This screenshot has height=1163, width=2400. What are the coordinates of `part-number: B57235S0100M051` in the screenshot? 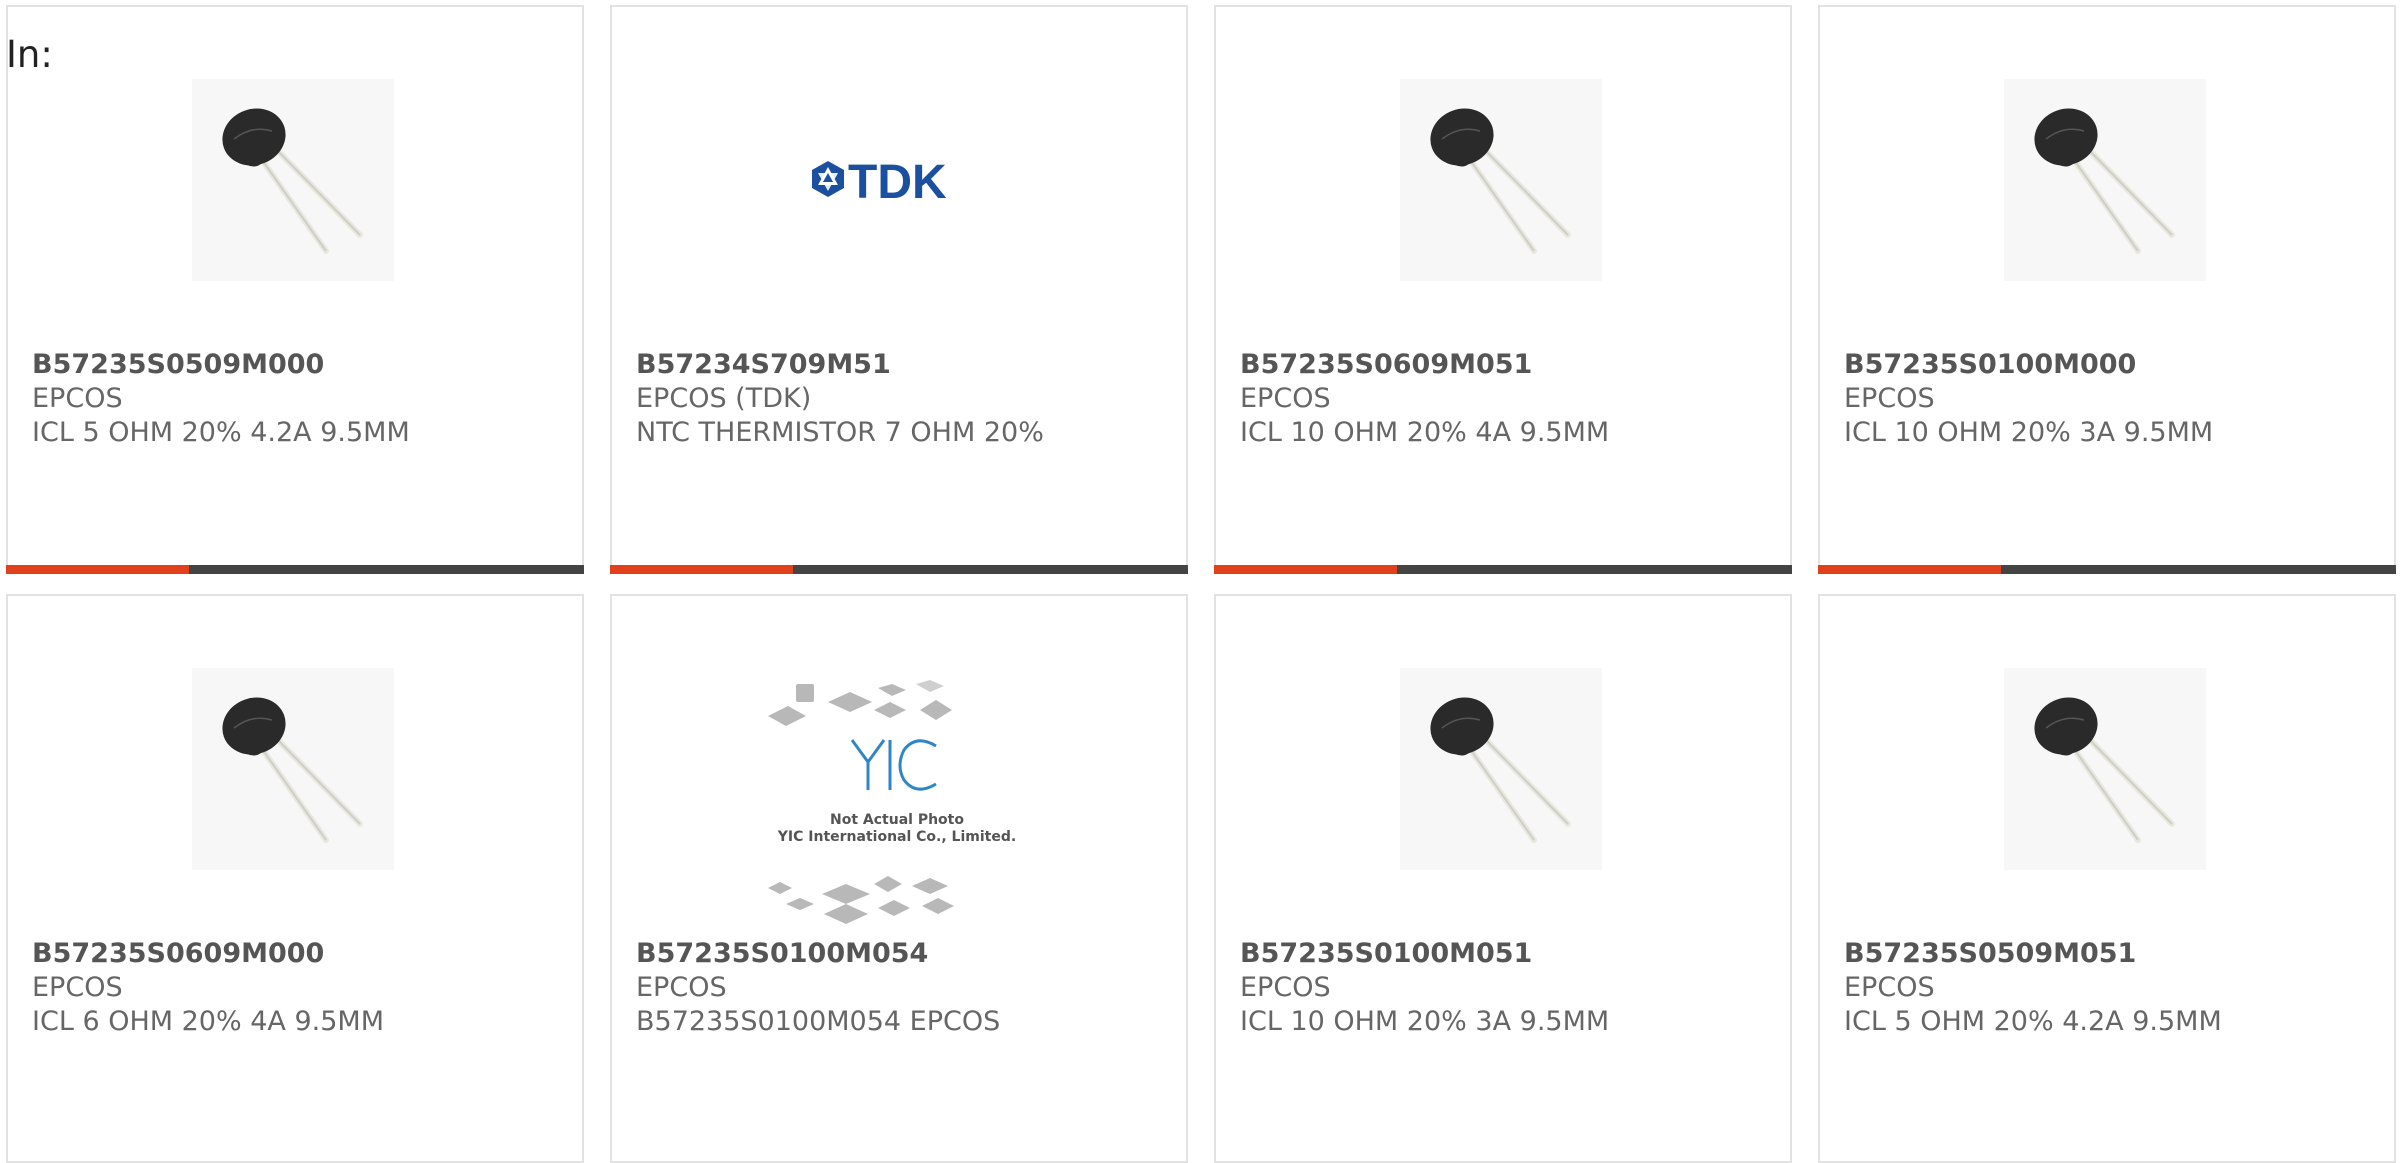 It's located at (1386, 953).